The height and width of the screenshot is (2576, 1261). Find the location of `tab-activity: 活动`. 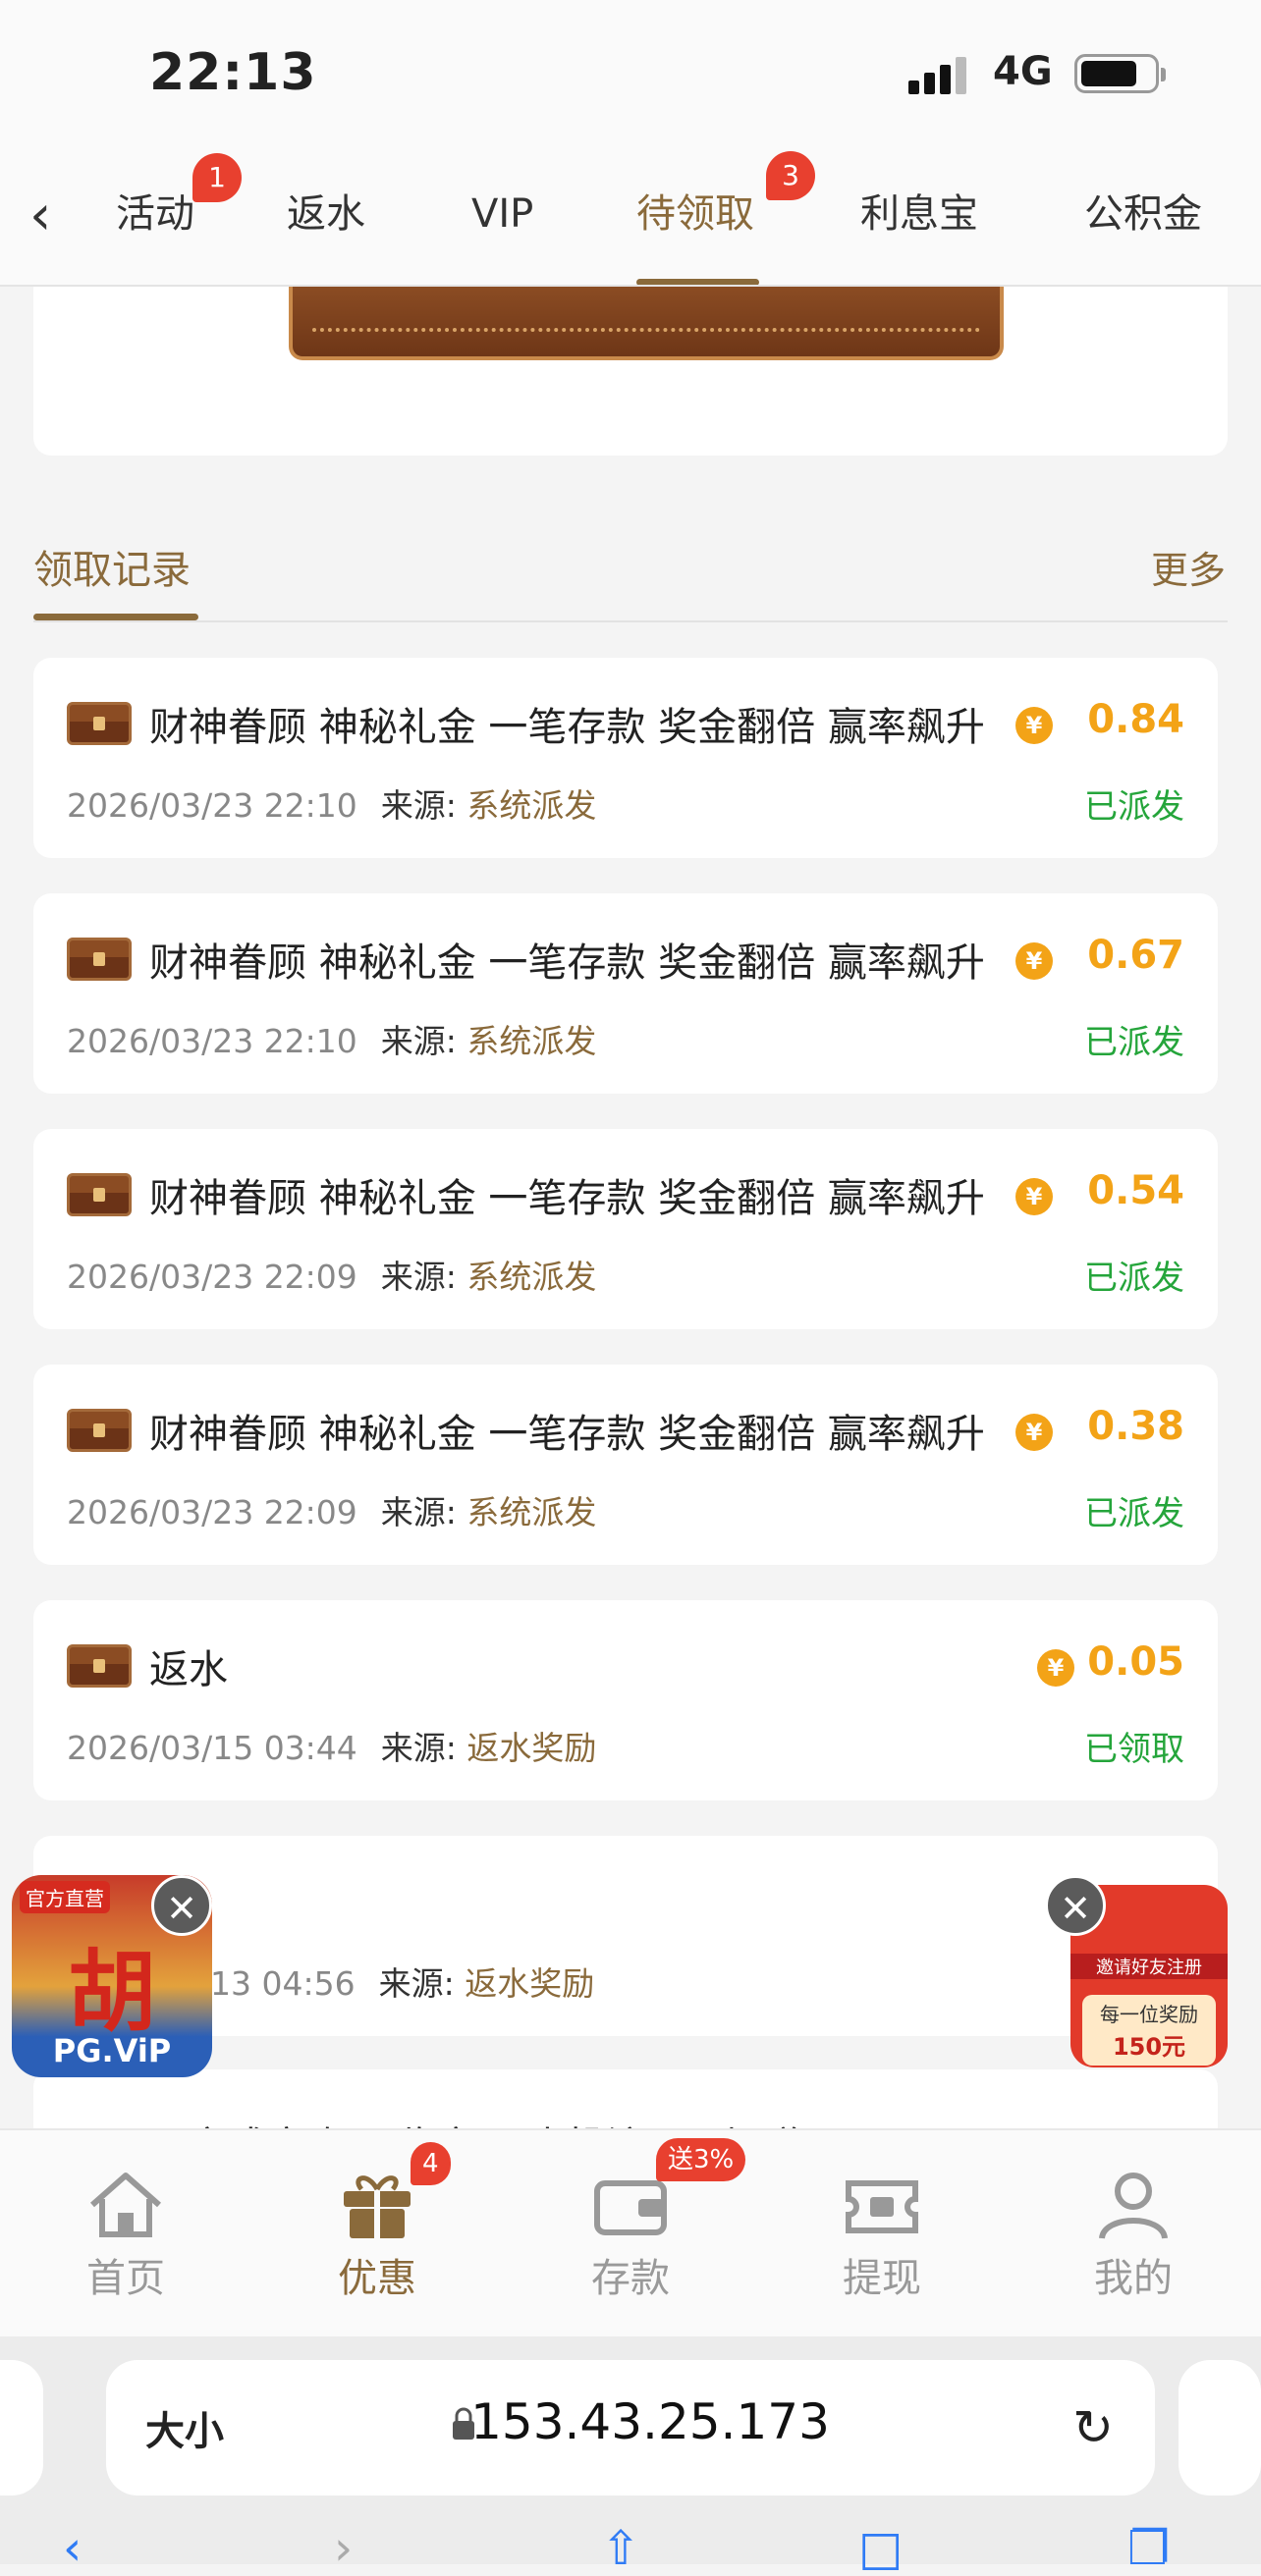

tab-activity: 活动 is located at coordinates (155, 214).